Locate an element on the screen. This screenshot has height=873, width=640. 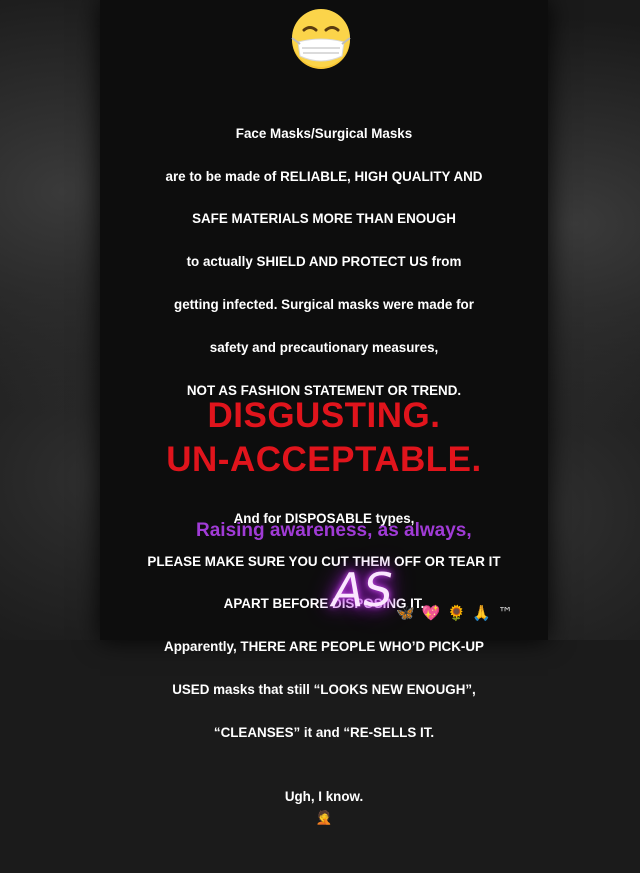
trademark-symbol: ™ is located at coordinates (505, 613).